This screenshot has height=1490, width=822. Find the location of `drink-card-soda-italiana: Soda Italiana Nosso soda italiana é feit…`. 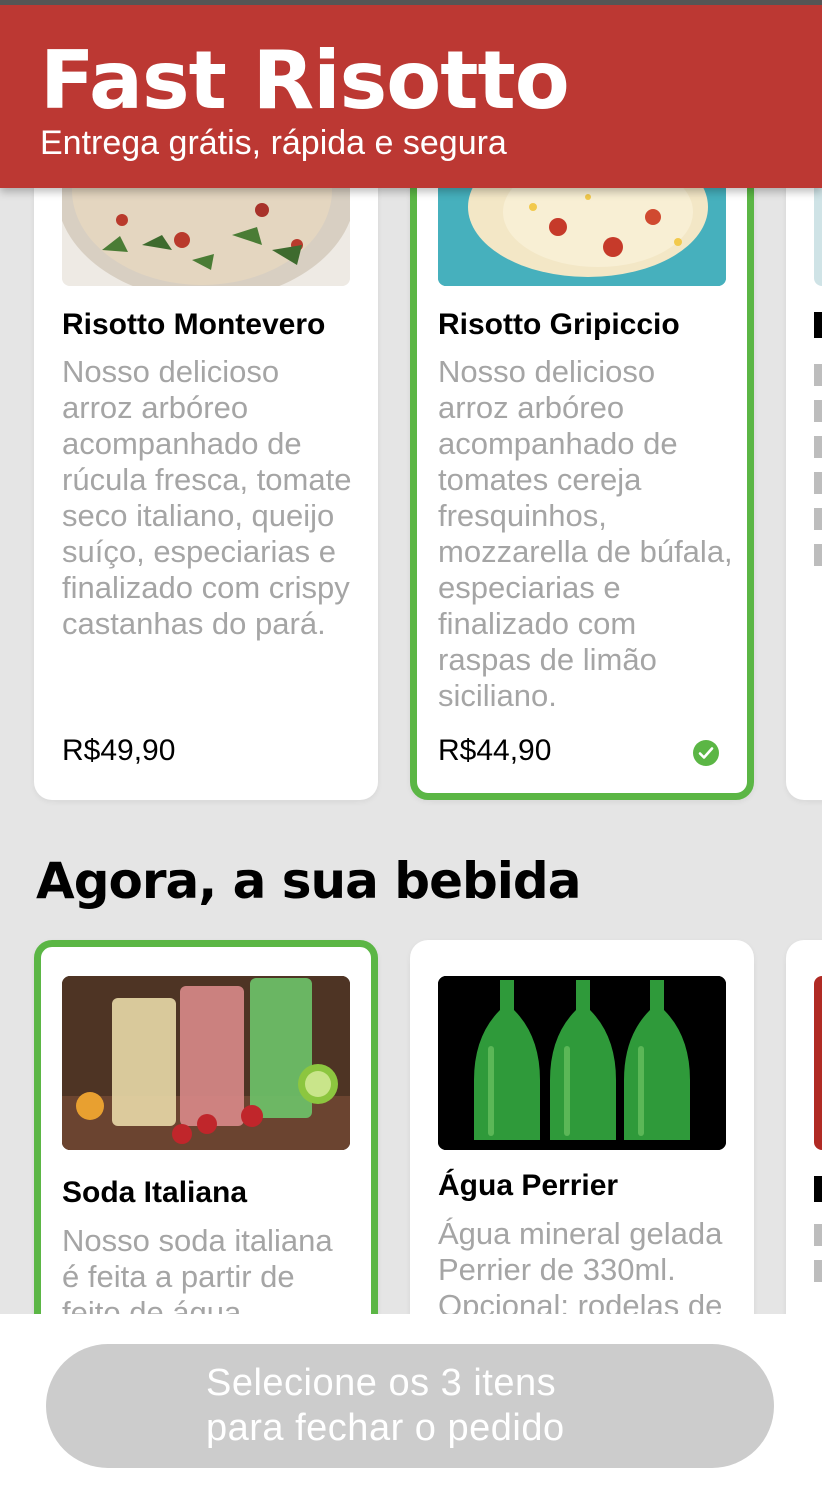

drink-card-soda-italiana: Soda Italiana Nosso soda italiana é feit… is located at coordinates (206, 1150).